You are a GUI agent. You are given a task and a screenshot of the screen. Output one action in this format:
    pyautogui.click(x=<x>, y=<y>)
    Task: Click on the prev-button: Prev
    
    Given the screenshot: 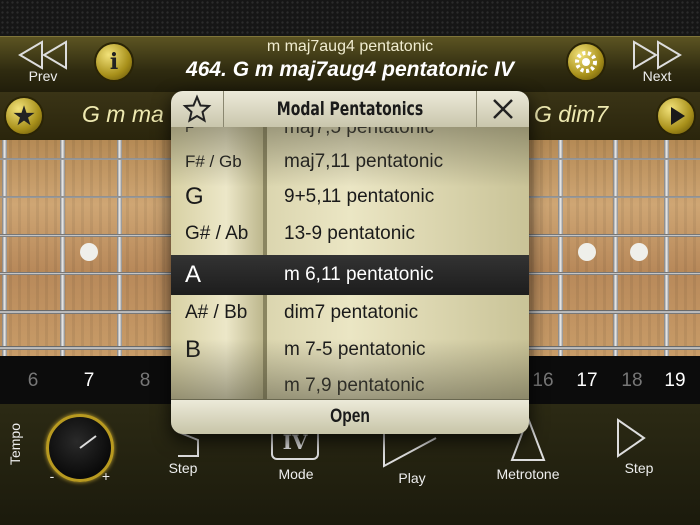 What is the action you would take?
    pyautogui.click(x=43, y=63)
    